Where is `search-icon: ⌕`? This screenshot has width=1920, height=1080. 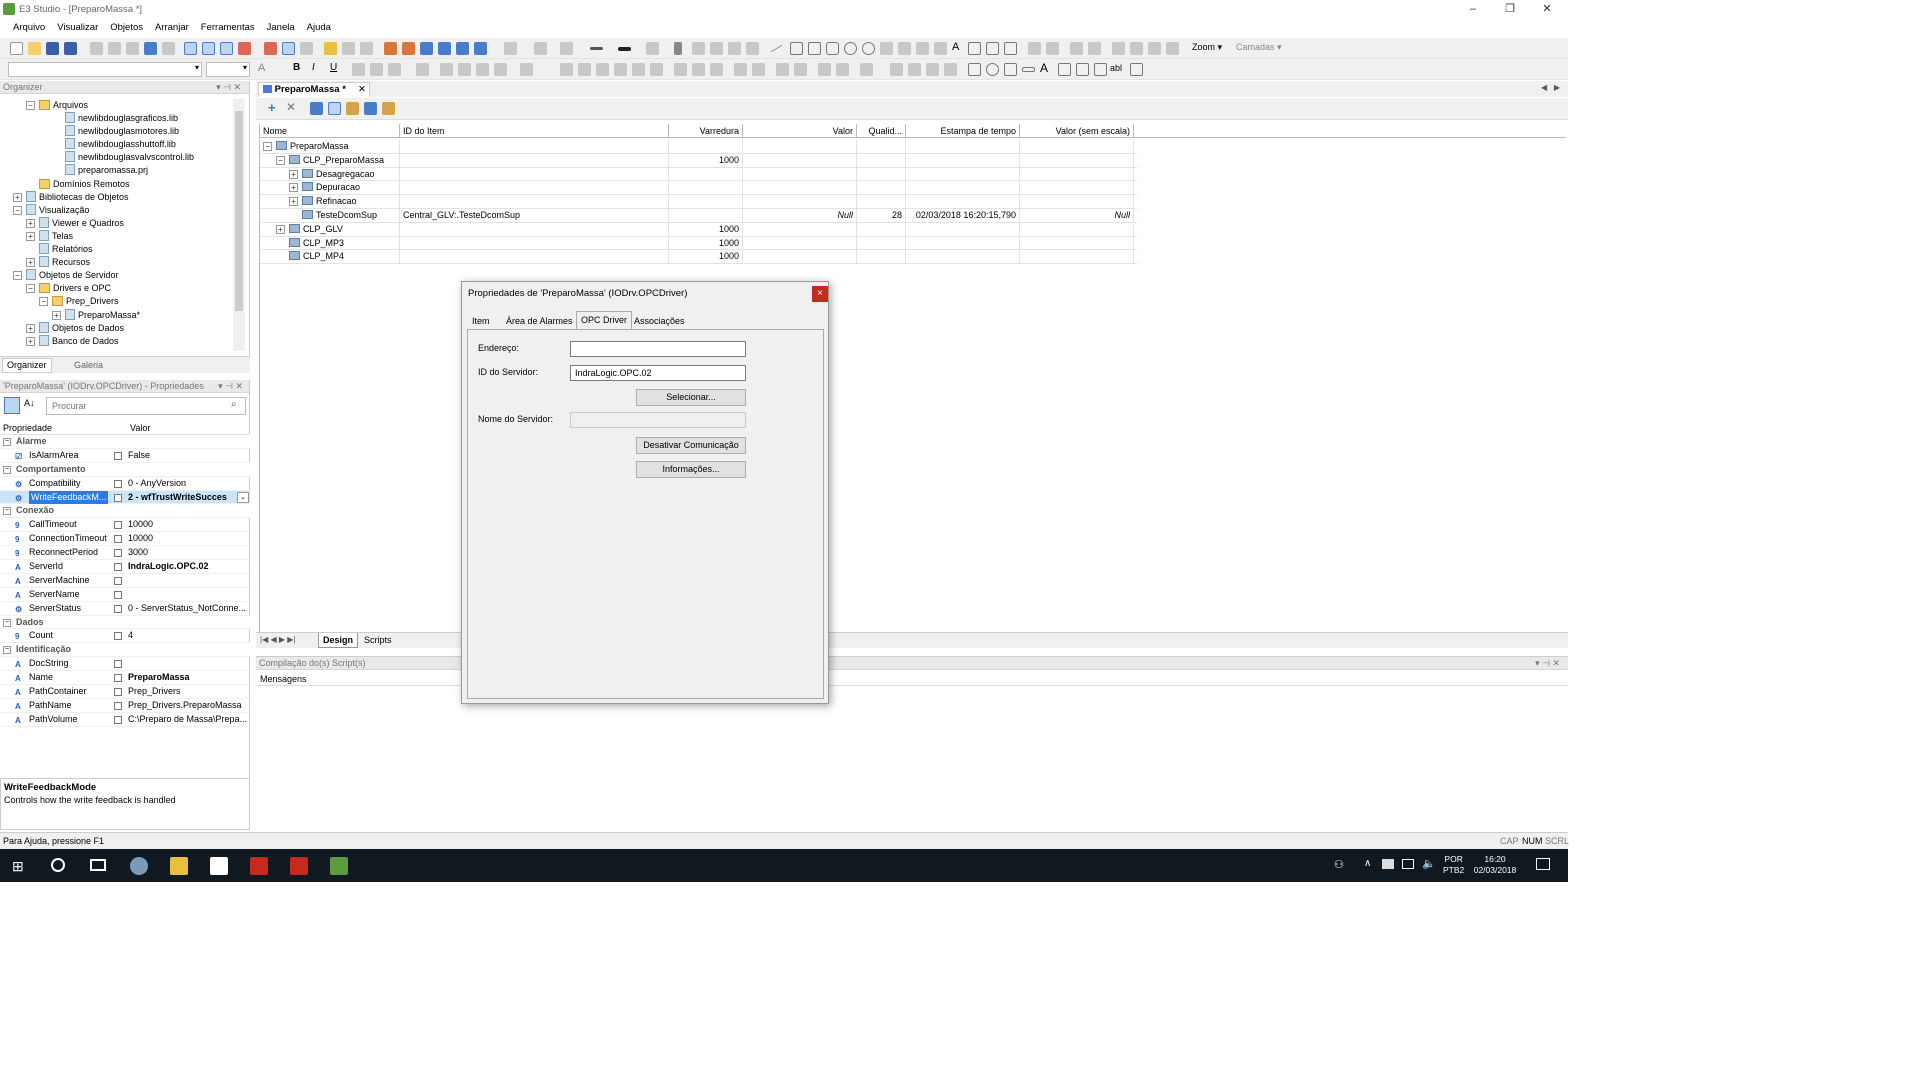 search-icon: ⌕ is located at coordinates (234, 404).